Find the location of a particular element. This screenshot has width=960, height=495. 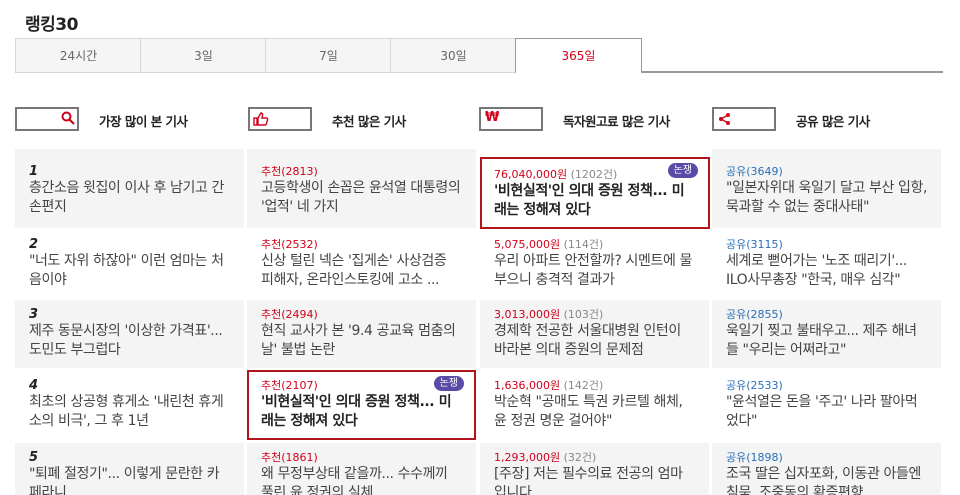

search-icon-box is located at coordinates (47, 119).